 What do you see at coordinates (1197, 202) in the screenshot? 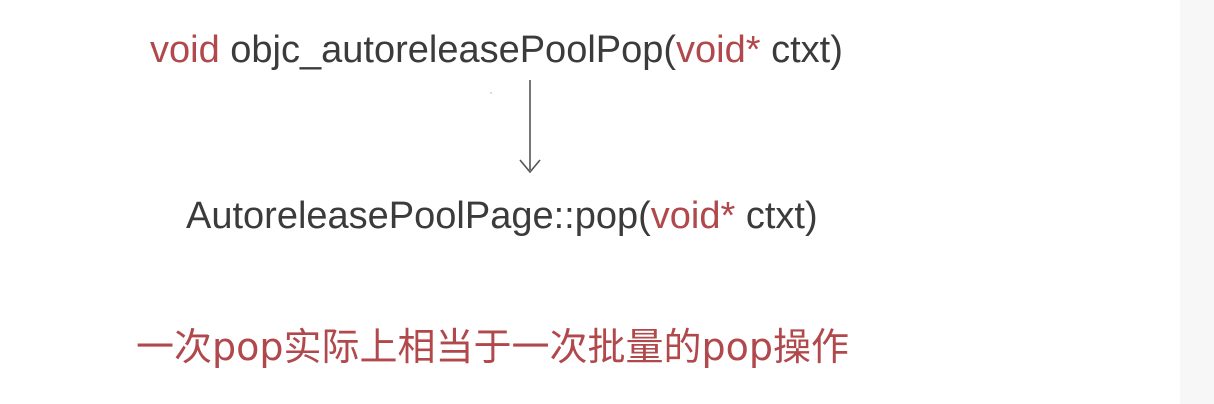
I see `right-edge-strip` at bounding box center [1197, 202].